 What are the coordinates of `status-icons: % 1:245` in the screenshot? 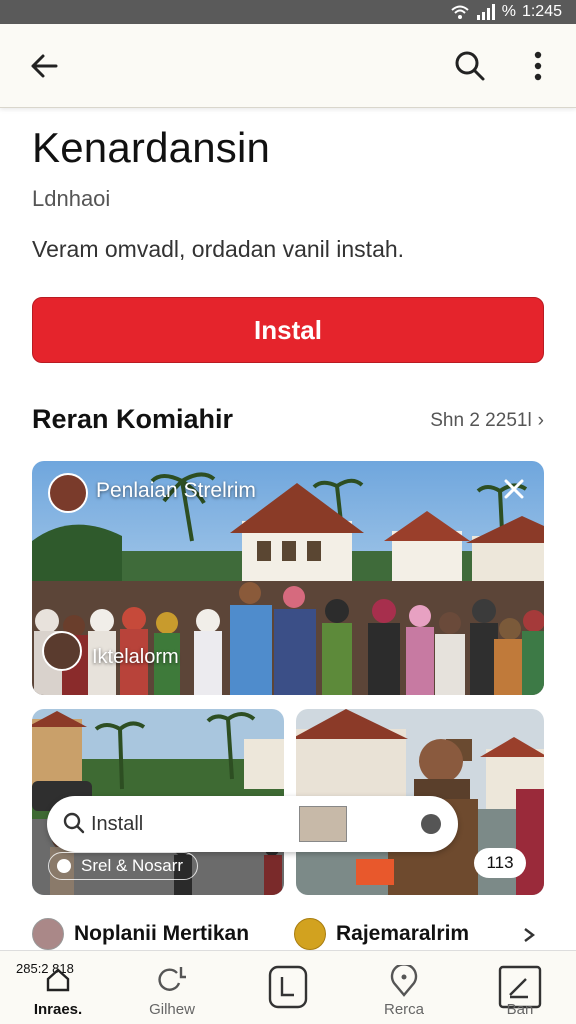 It's located at (506, 12).